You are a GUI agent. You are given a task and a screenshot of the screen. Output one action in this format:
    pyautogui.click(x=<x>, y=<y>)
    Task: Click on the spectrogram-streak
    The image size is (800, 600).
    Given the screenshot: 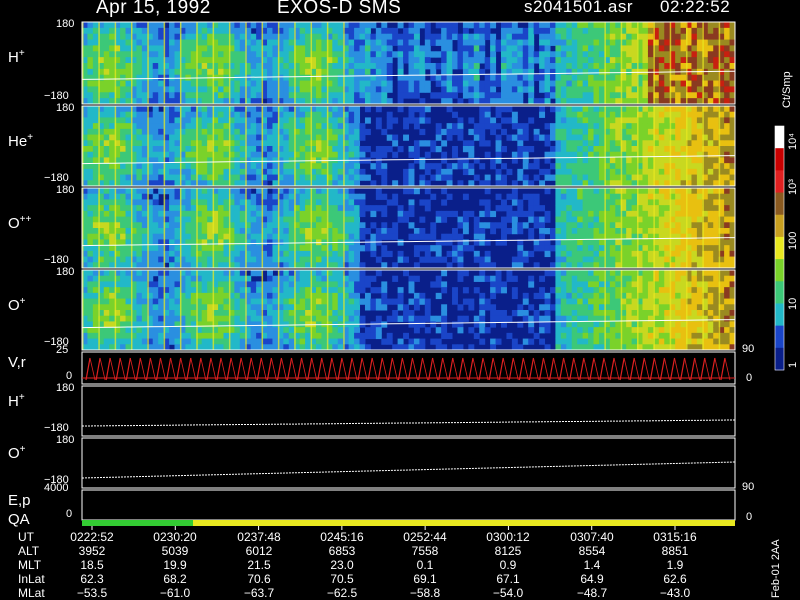 What is the action you would take?
    pyautogui.click(x=687, y=63)
    